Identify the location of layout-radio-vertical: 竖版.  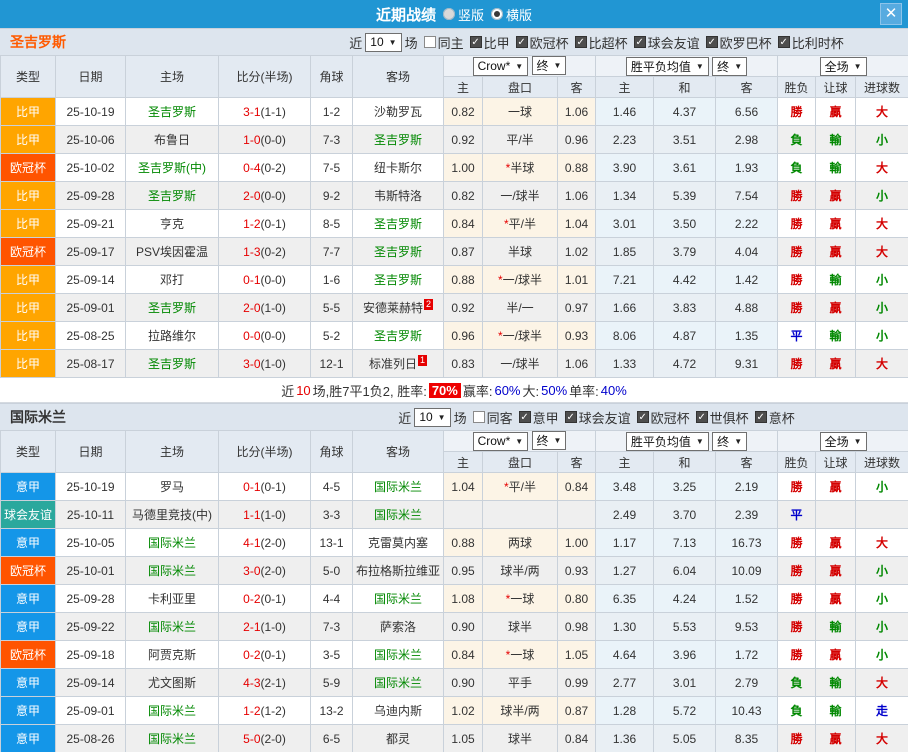
(463, 14).